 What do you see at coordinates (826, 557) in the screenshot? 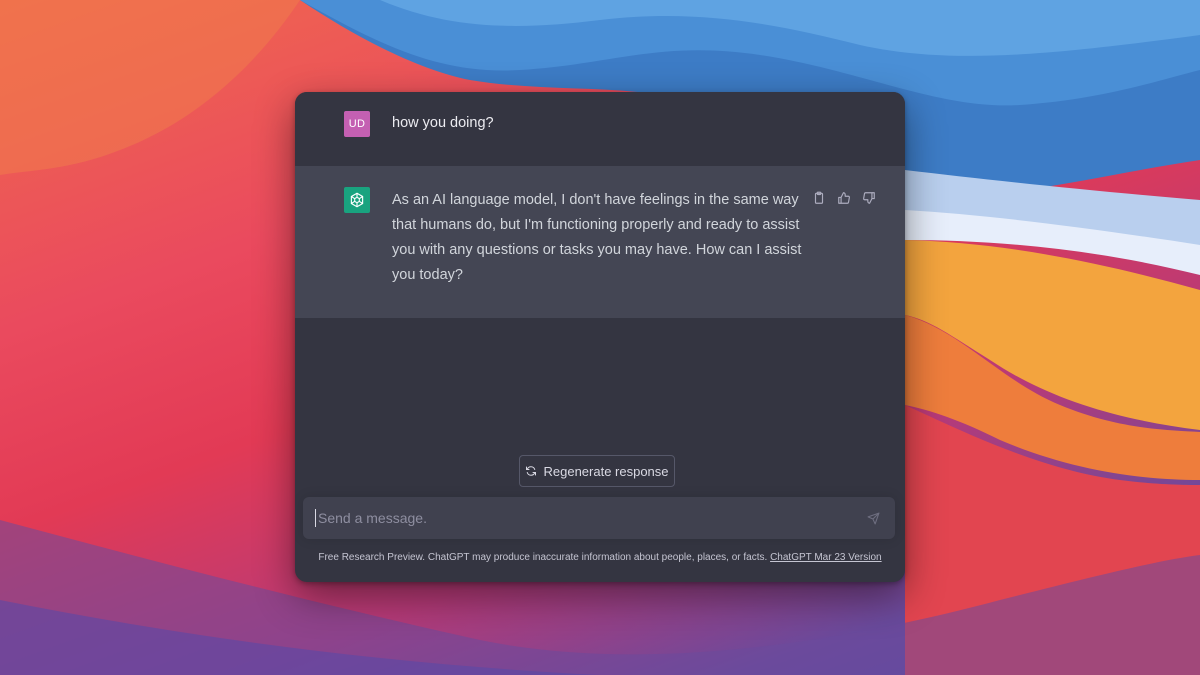
I see `version-link: ChatGPT Mar 23 Version` at bounding box center [826, 557].